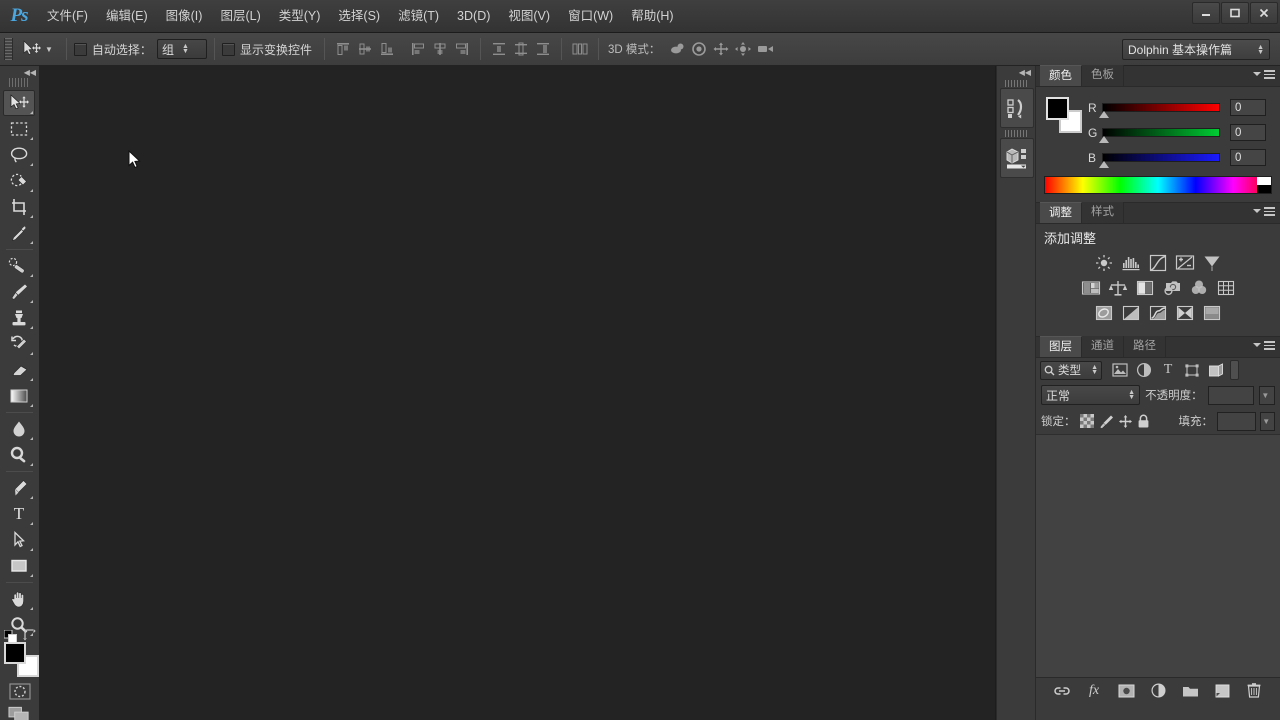 The width and height of the screenshot is (1280, 720). I want to click on black-white-adjustment-icon, so click(1145, 288).